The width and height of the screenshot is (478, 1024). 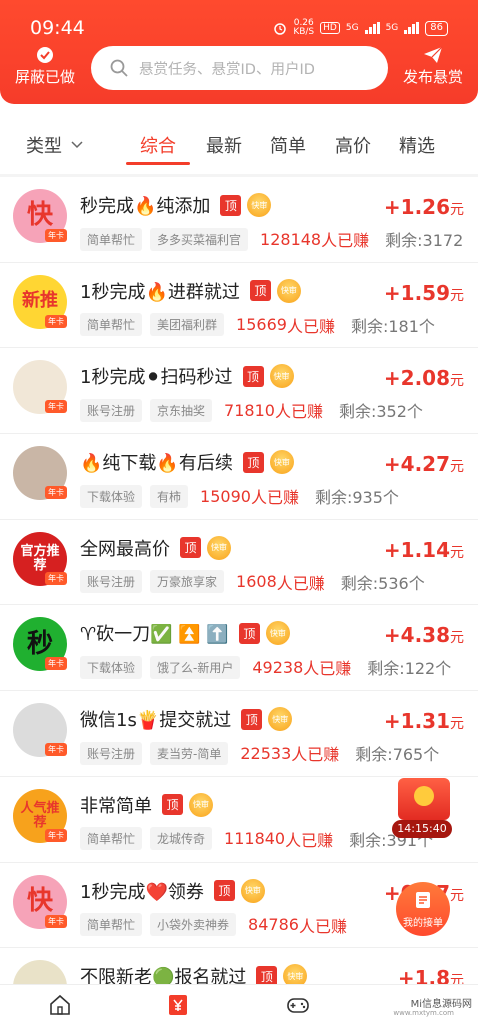 I want to click on task-meta: 简单帮忙 美团福利群 15669 人已赚 剩余:181个, so click(x=257, y=325).